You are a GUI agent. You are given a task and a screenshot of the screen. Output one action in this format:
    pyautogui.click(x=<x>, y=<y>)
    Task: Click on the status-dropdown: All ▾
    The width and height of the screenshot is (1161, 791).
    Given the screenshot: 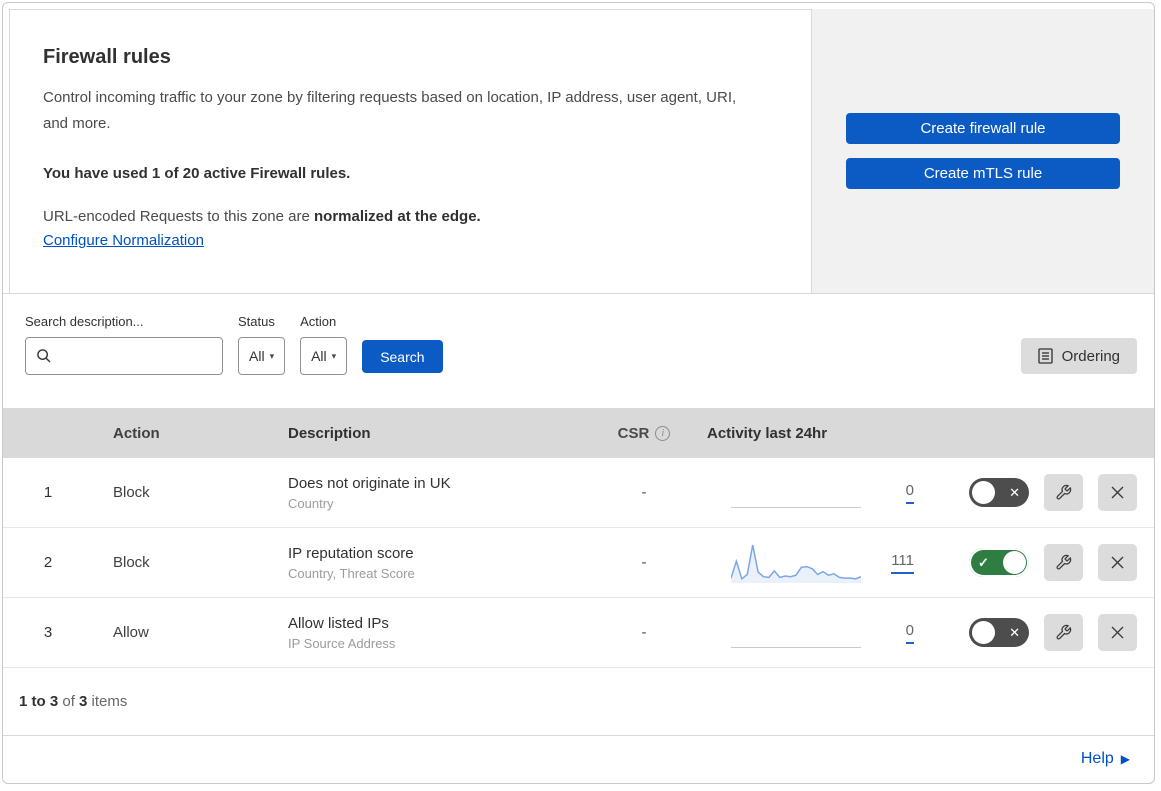 What is the action you would take?
    pyautogui.click(x=262, y=356)
    